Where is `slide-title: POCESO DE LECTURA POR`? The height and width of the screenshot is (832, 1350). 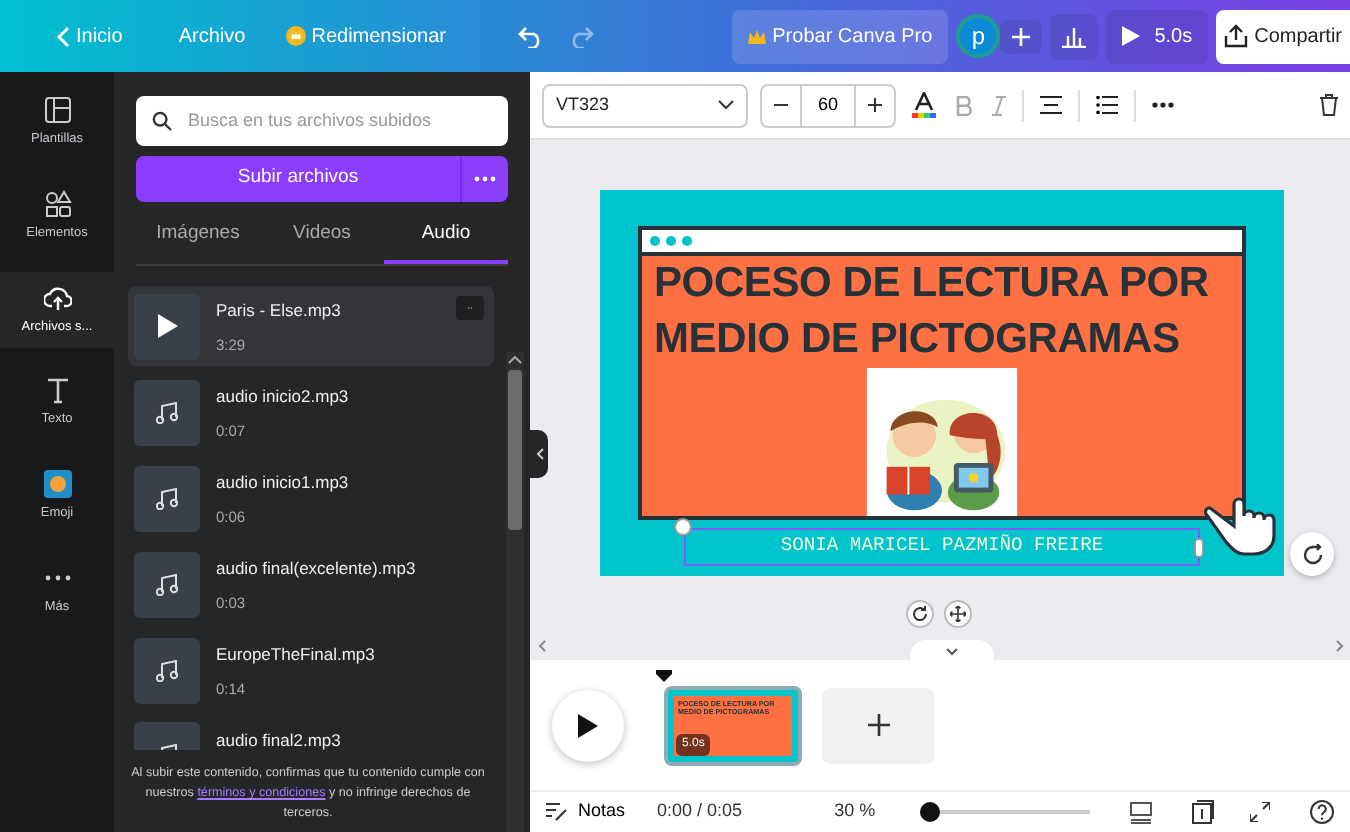 slide-title: POCESO DE LECTURA POR is located at coordinates (931, 283).